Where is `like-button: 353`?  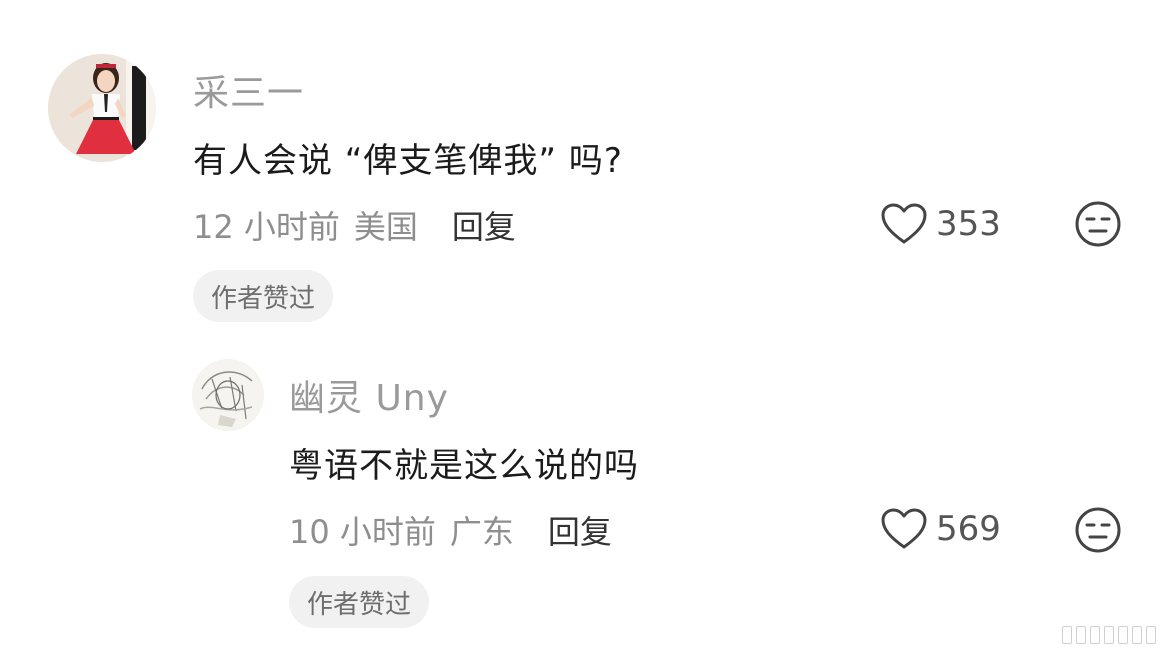
like-button: 353 is located at coordinates (940, 224).